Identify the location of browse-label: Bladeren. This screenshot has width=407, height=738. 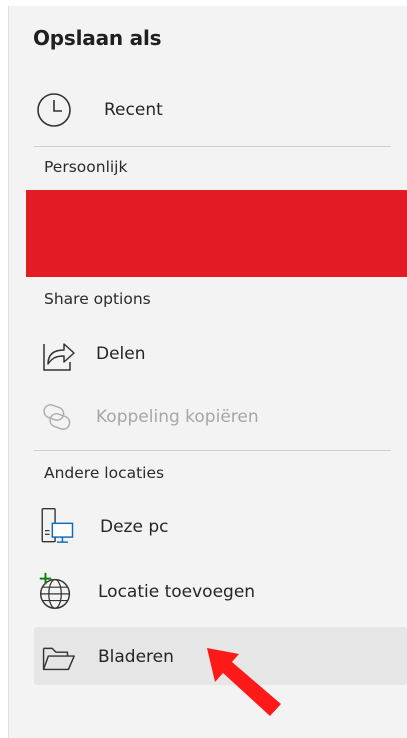
(136, 657).